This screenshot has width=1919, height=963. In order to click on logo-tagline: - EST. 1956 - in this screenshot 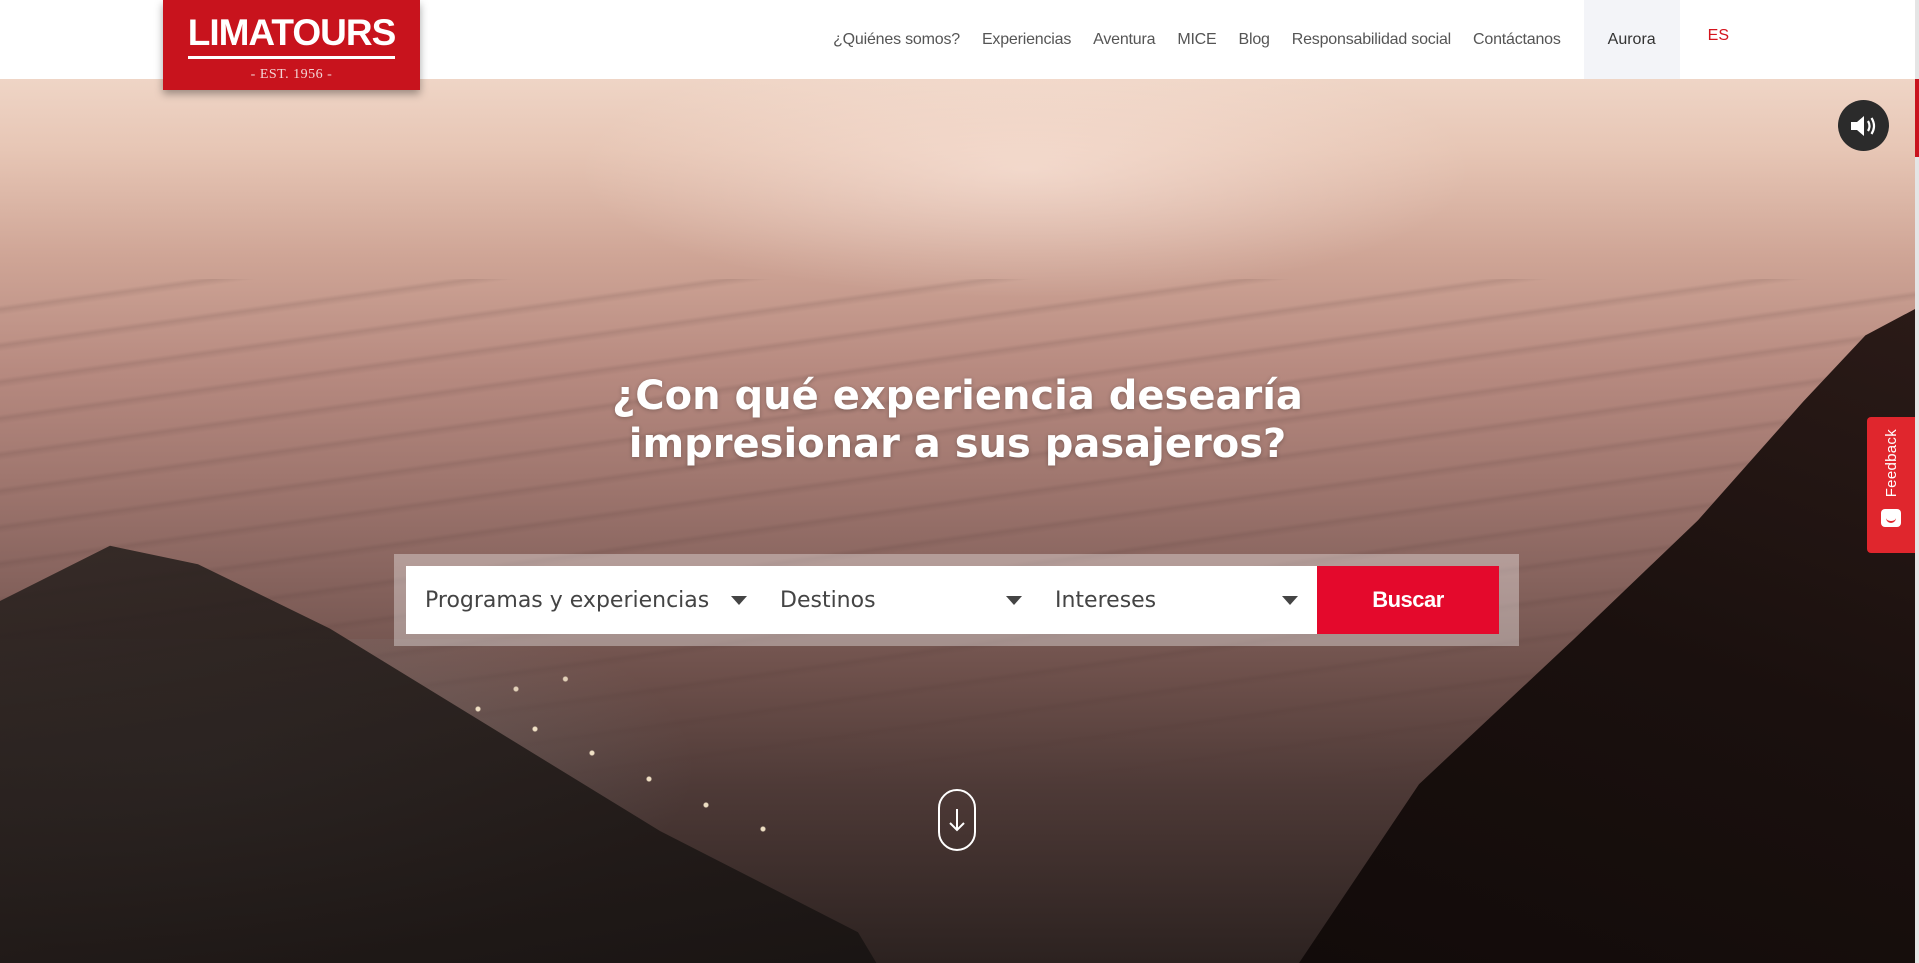, I will do `click(291, 74)`.